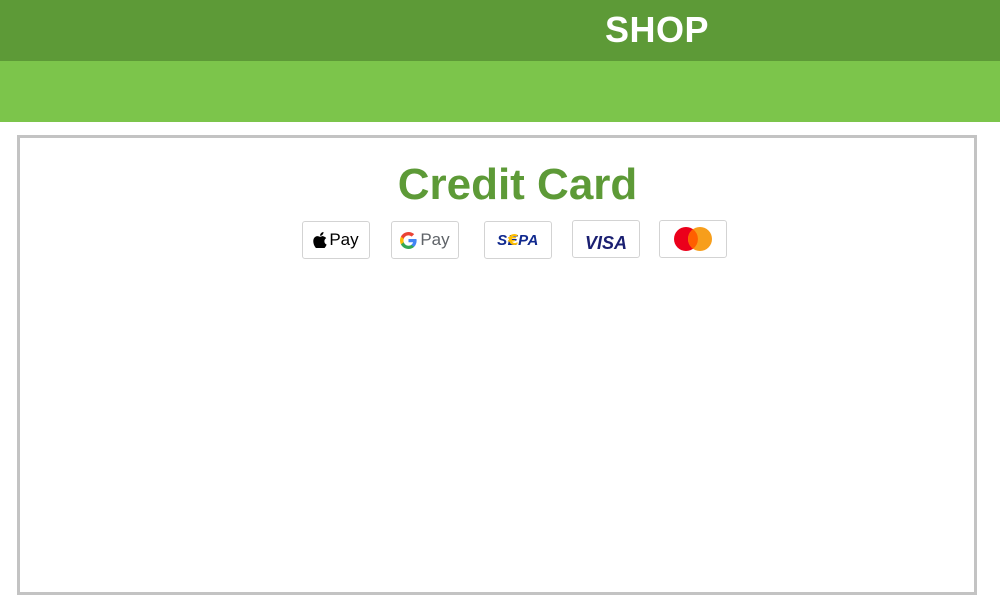  I want to click on google-pay-label: Pay, so click(435, 239).